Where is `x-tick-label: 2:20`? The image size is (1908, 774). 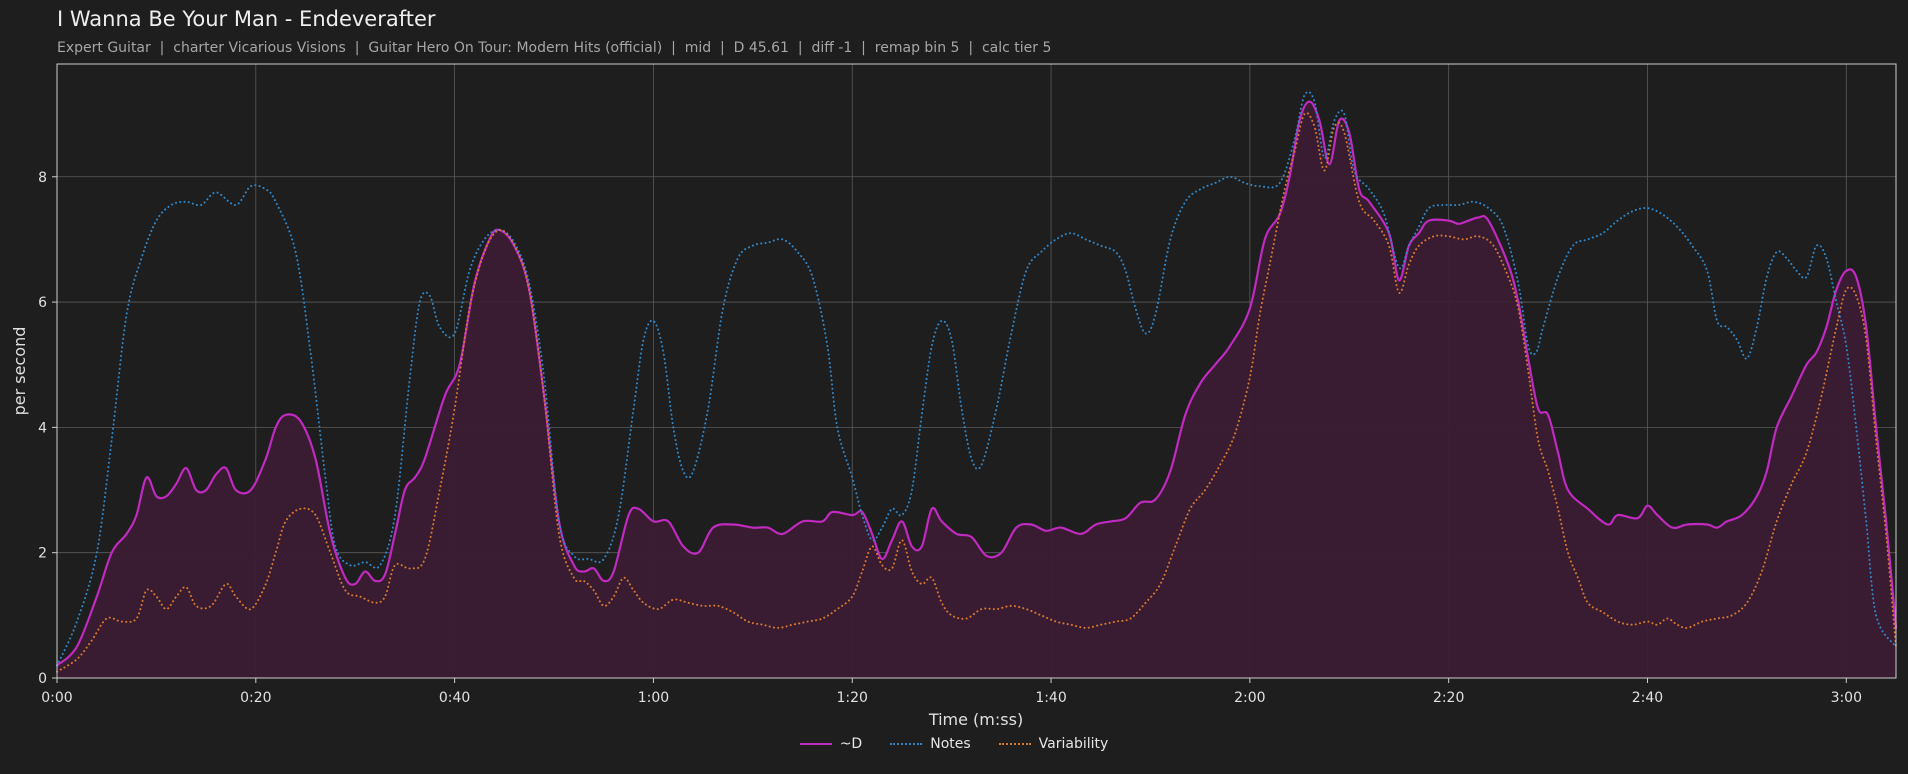 x-tick-label: 2:20 is located at coordinates (1448, 698).